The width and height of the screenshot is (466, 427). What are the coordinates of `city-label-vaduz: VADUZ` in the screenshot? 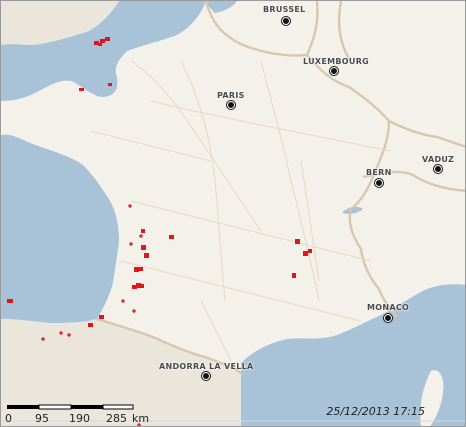 It's located at (438, 159).